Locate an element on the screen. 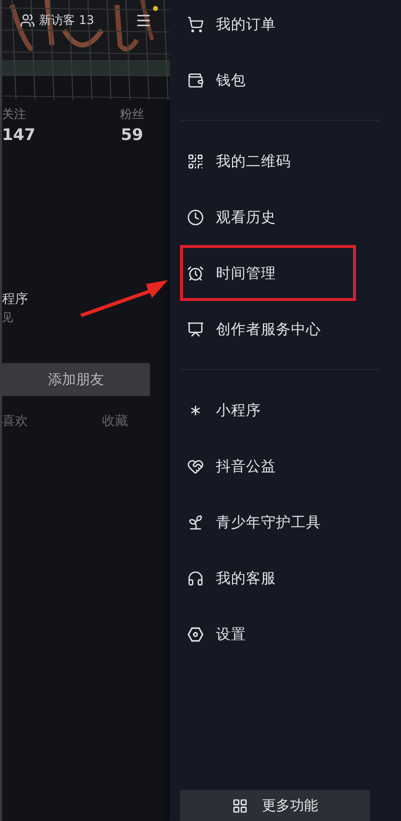 The height and width of the screenshot is (821, 401). stat-value: 147 is located at coordinates (19, 134).